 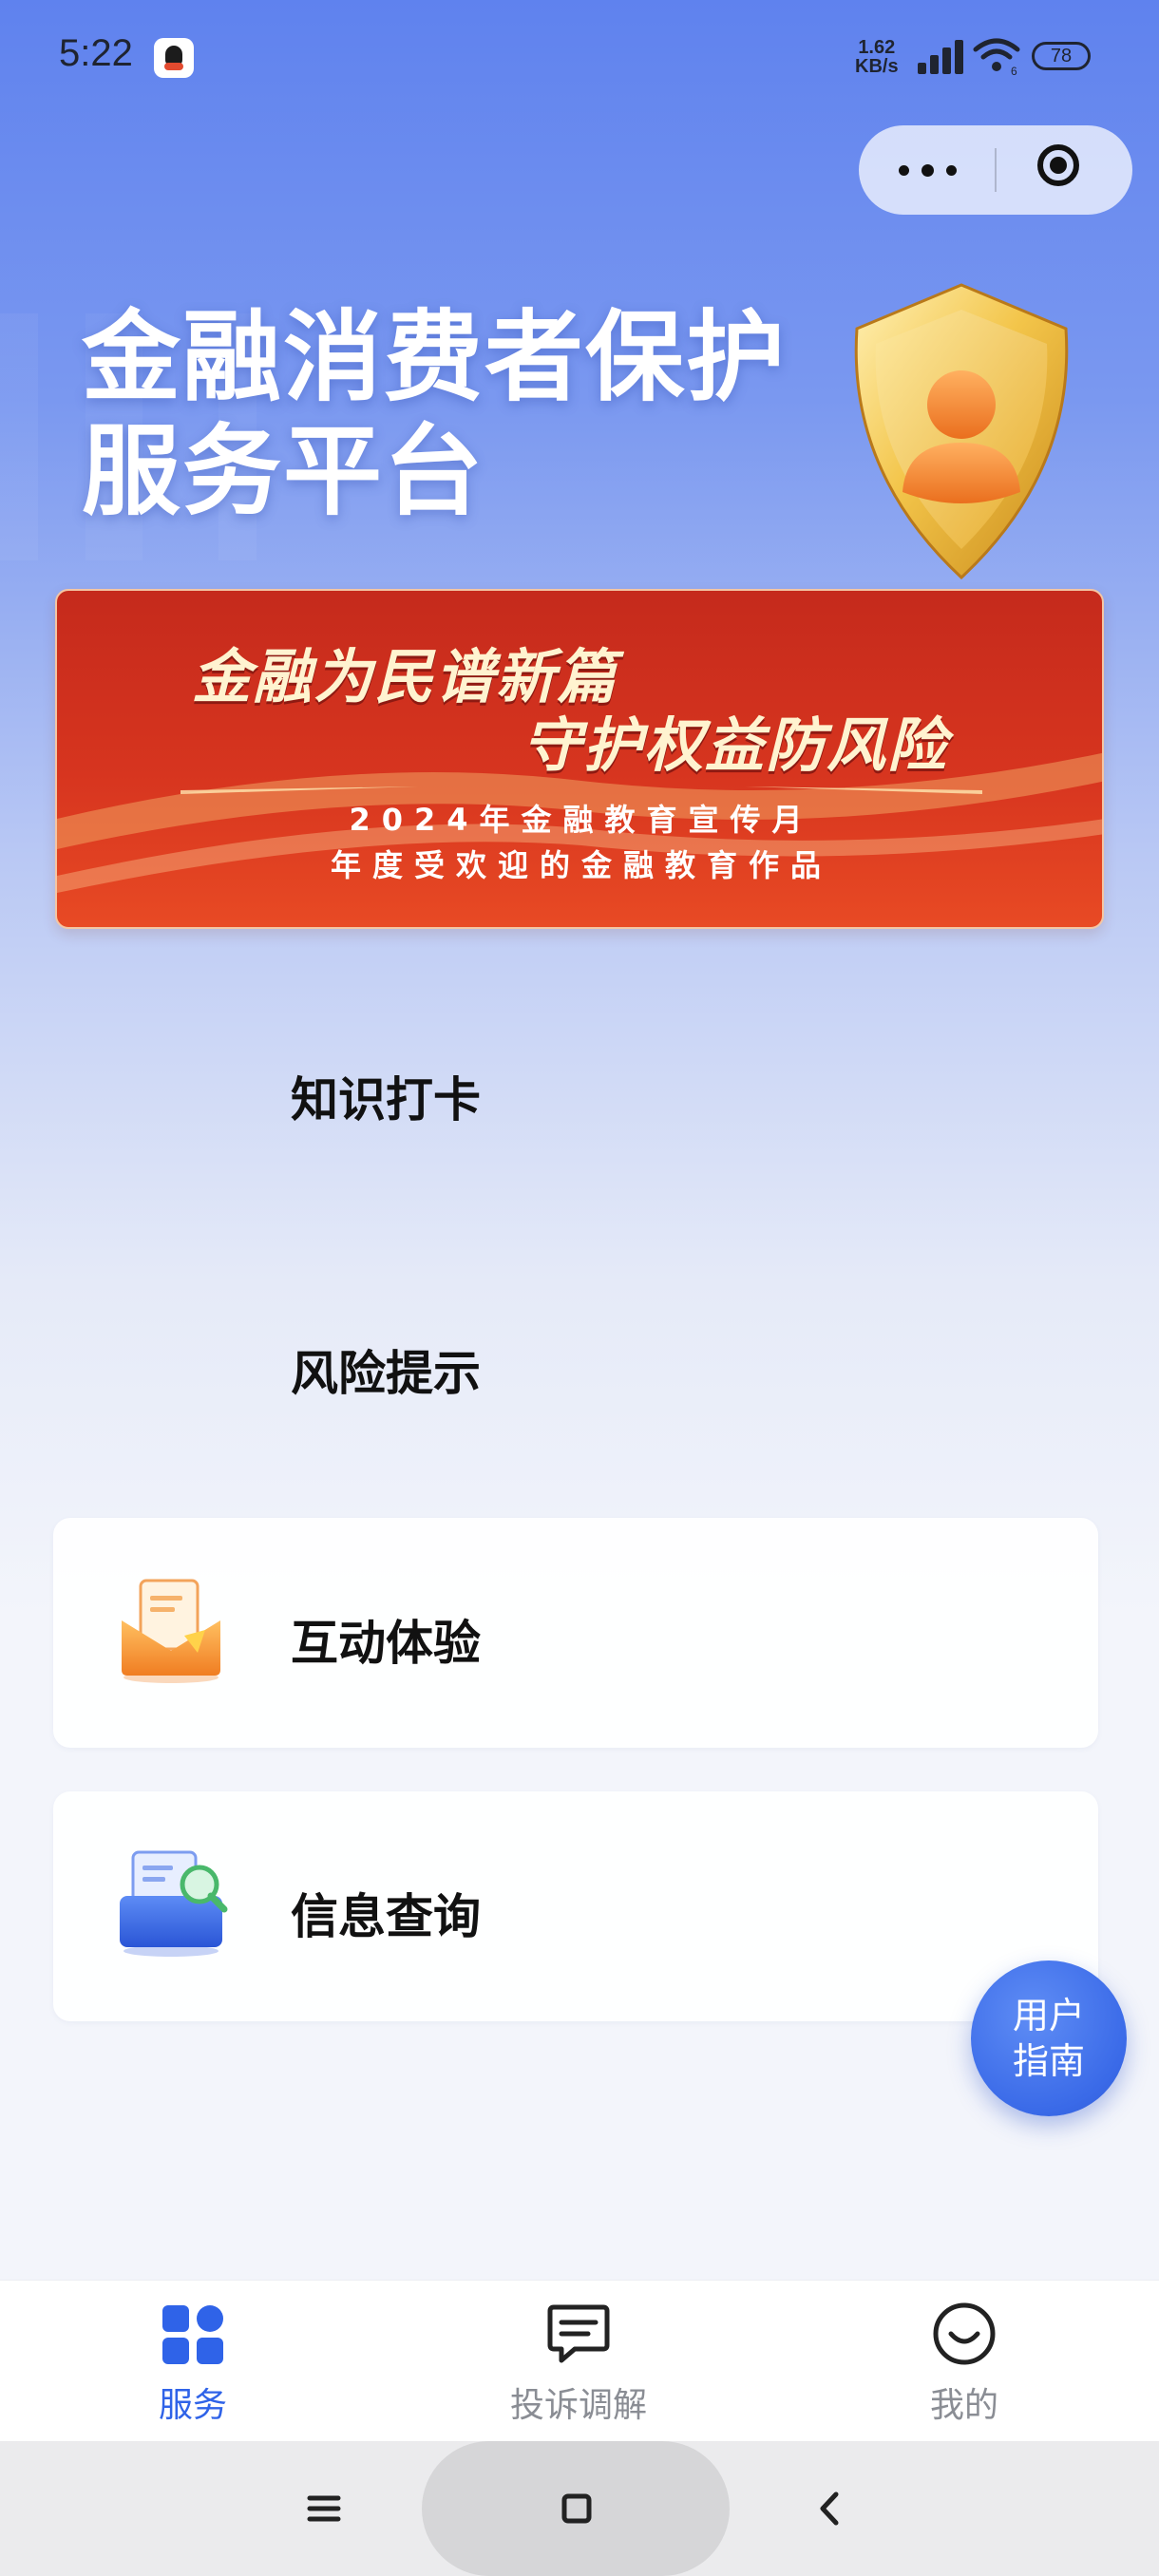 What do you see at coordinates (283, 471) in the screenshot?
I see `platform-title-line2: 服务平台` at bounding box center [283, 471].